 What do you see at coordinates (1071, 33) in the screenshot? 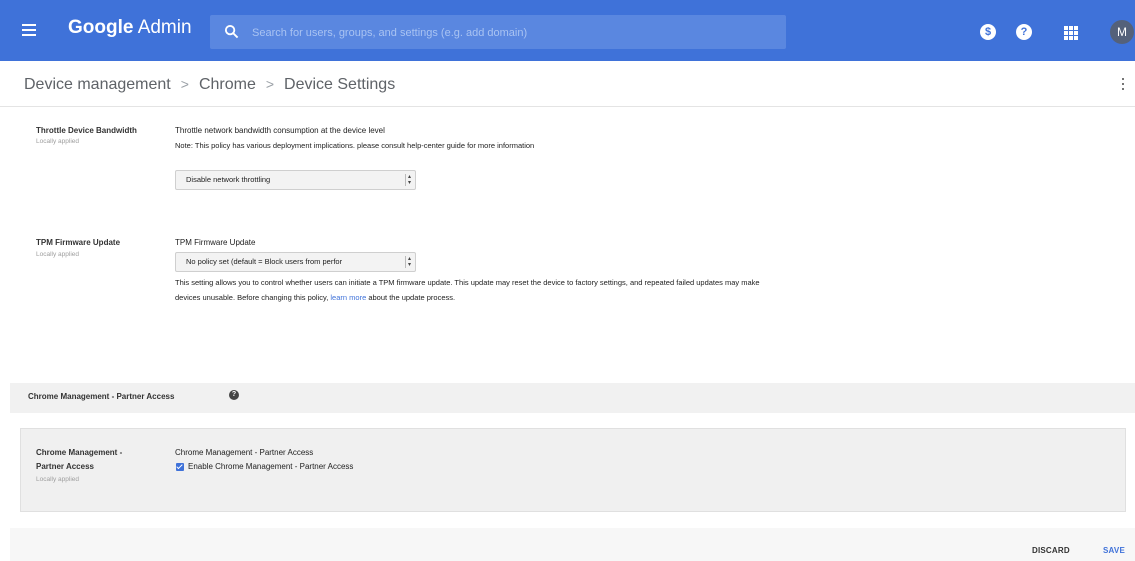
I see `apps-grid-icon` at bounding box center [1071, 33].